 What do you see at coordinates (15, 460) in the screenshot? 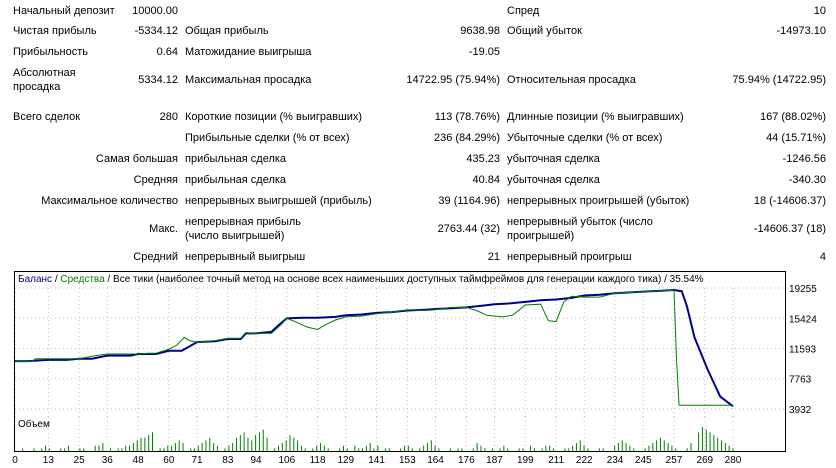
I see `x-tick-label: 0` at bounding box center [15, 460].